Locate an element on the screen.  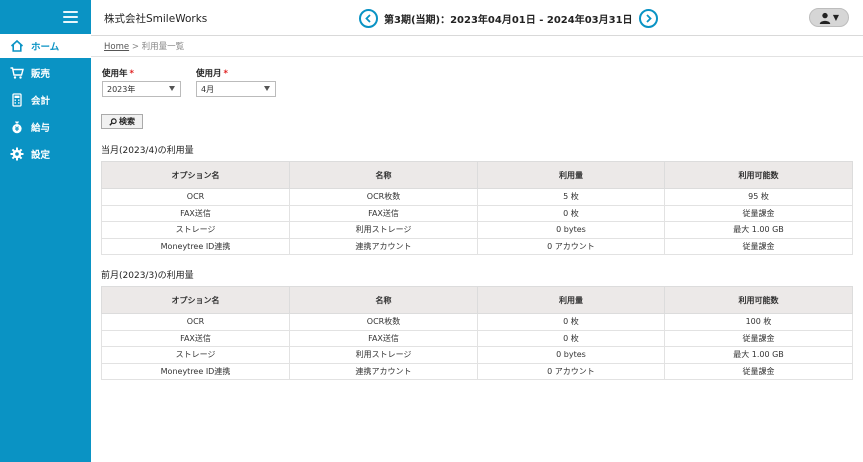
search-button-label: 検索 is located at coordinates (127, 121).